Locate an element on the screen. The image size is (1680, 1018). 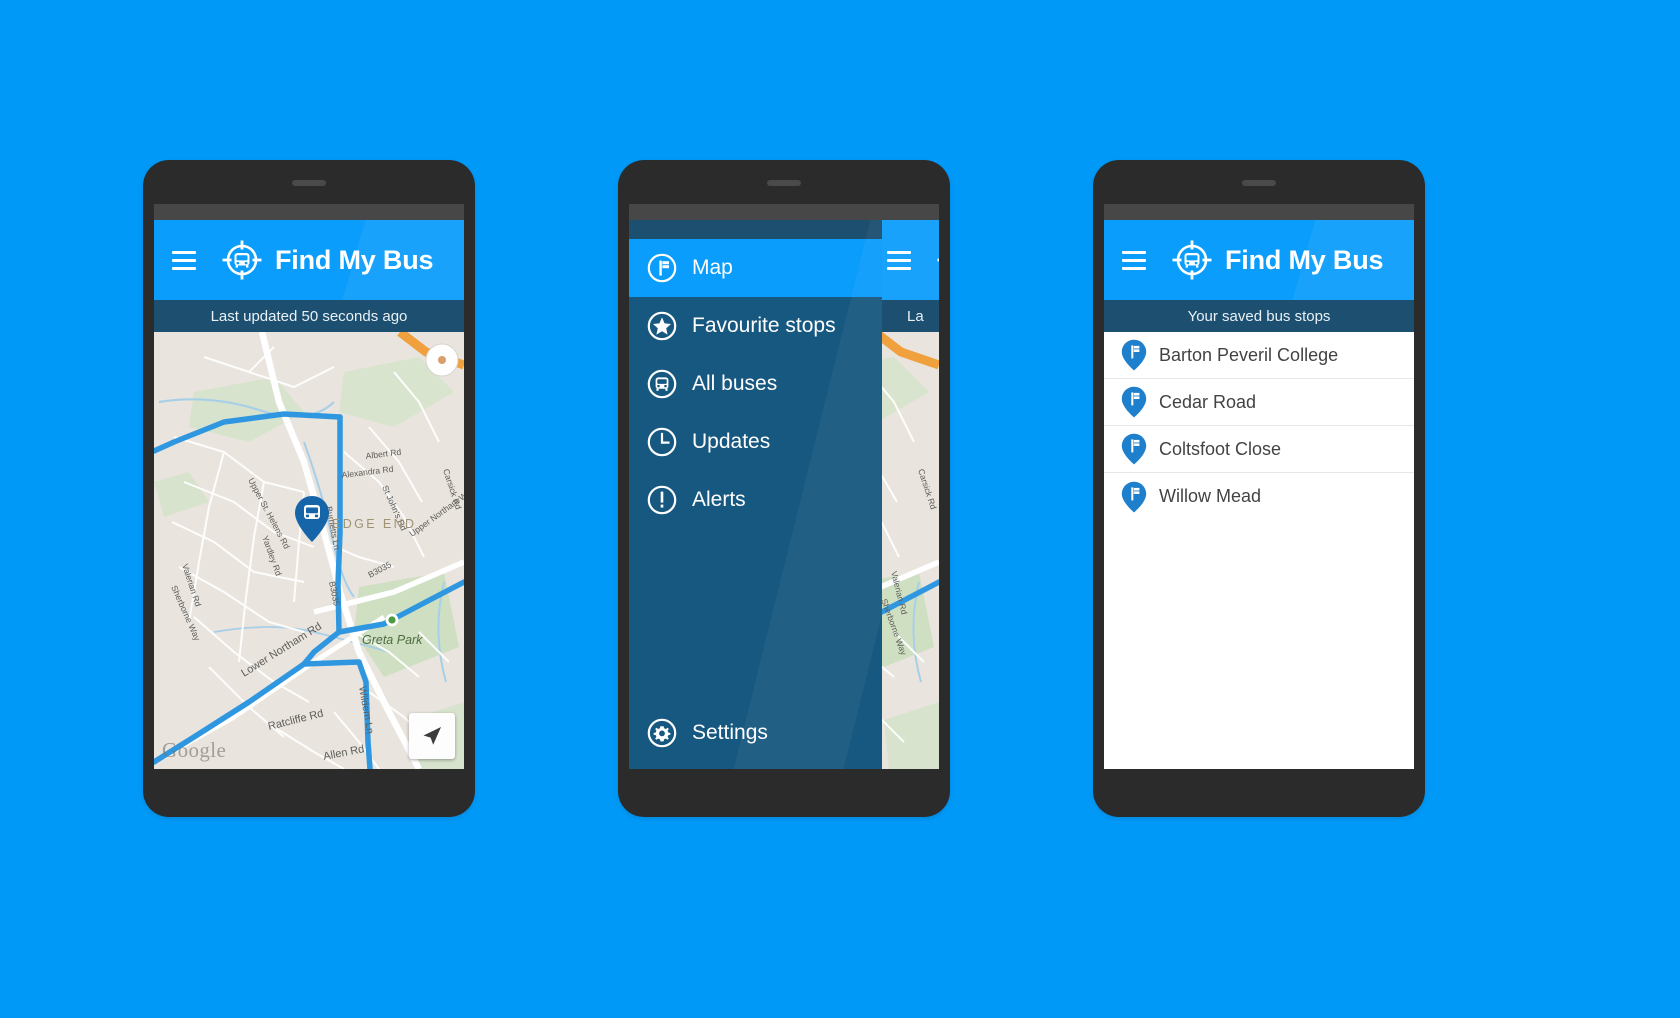
navigation-arrow-icon is located at coordinates (432, 736).